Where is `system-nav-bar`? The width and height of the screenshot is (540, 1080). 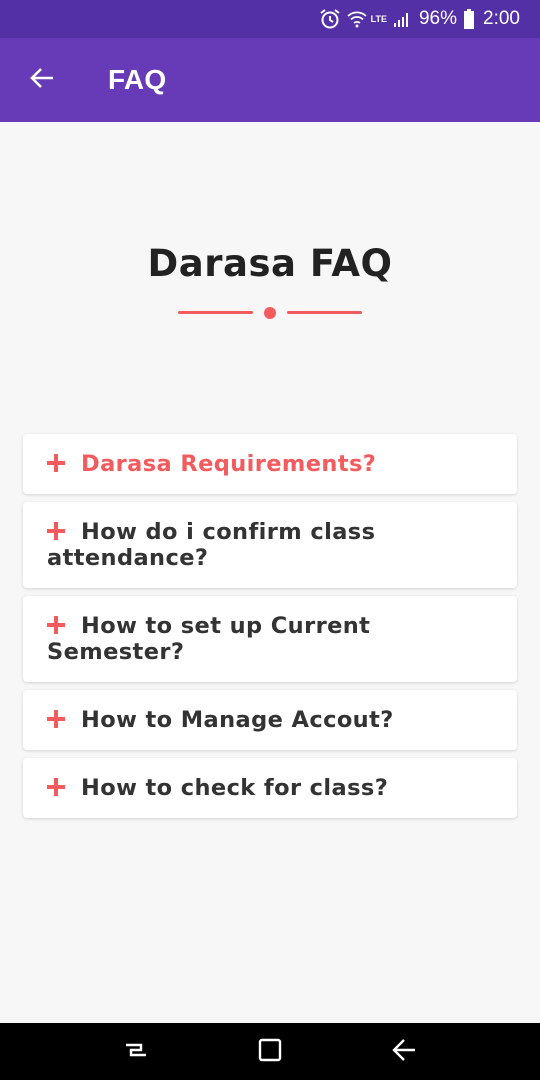 system-nav-bar is located at coordinates (270, 1051).